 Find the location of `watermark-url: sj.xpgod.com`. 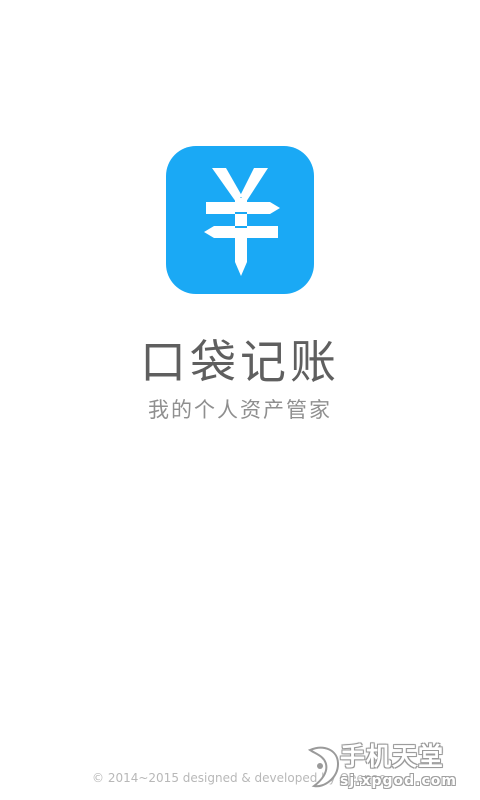

watermark-url: sj.xpgod.com is located at coordinates (398, 781).